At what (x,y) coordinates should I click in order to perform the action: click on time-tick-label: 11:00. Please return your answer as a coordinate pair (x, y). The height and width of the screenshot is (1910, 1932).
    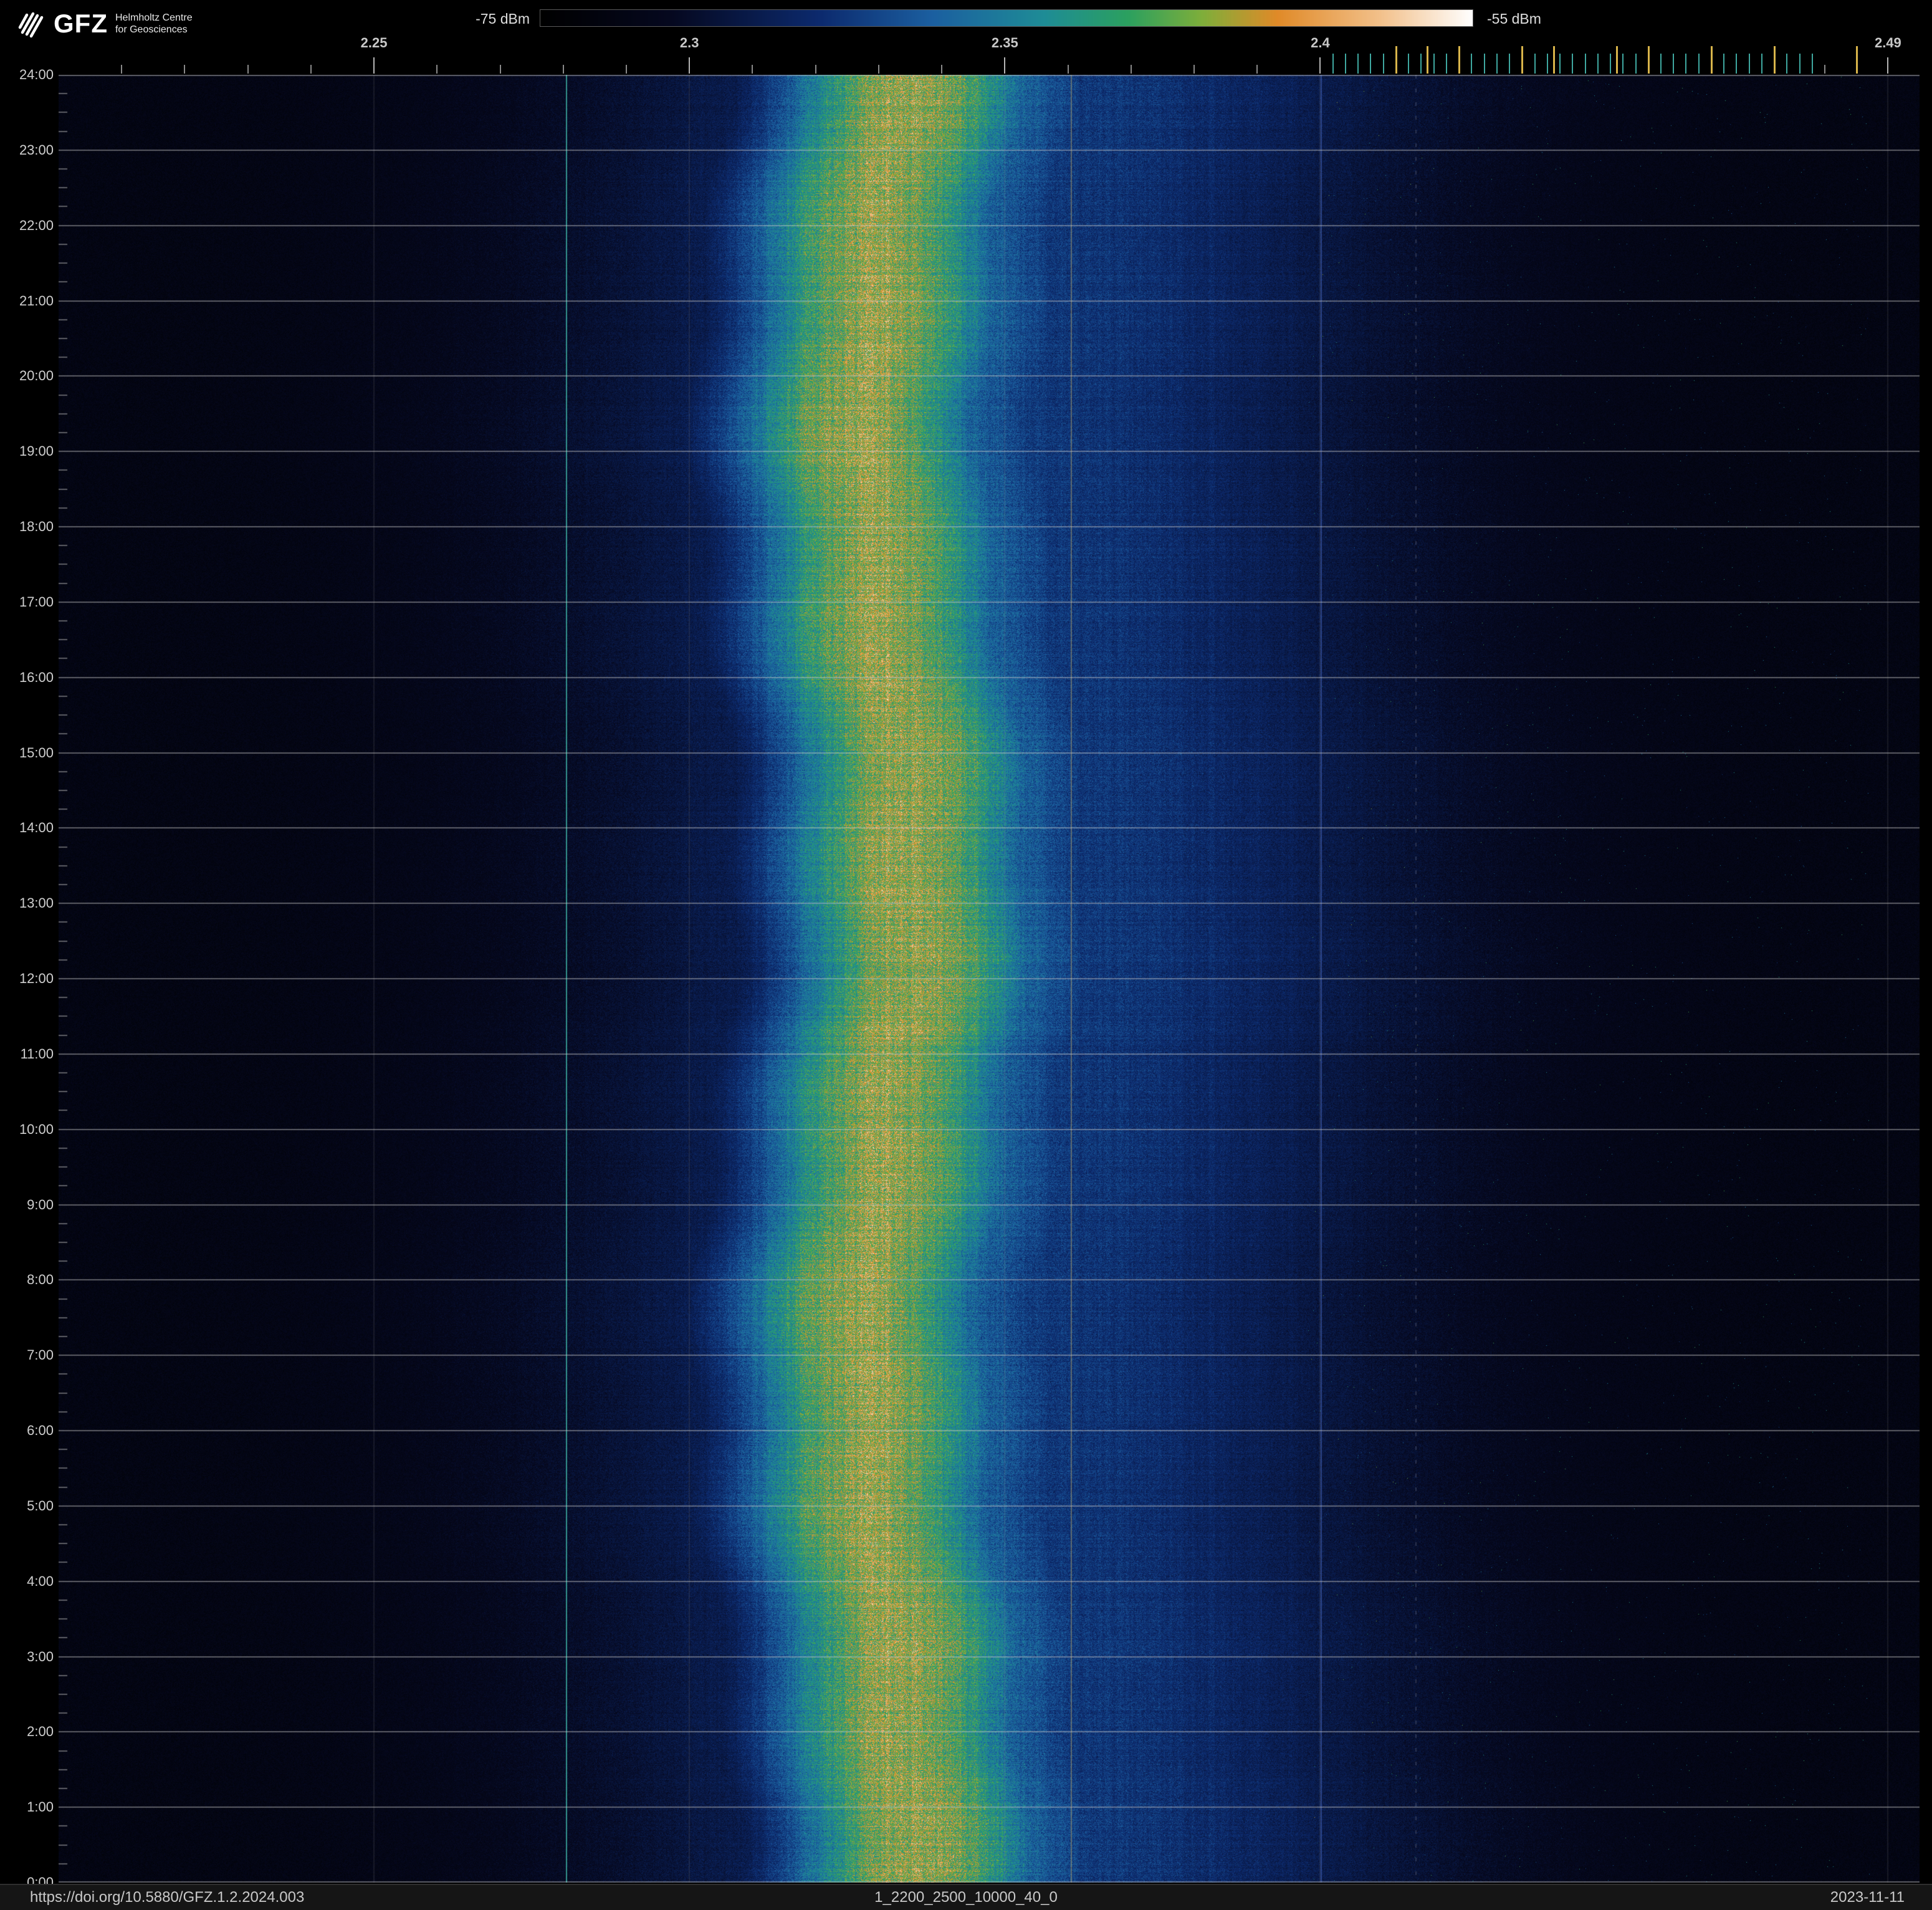
    Looking at the image, I should click on (37, 1053).